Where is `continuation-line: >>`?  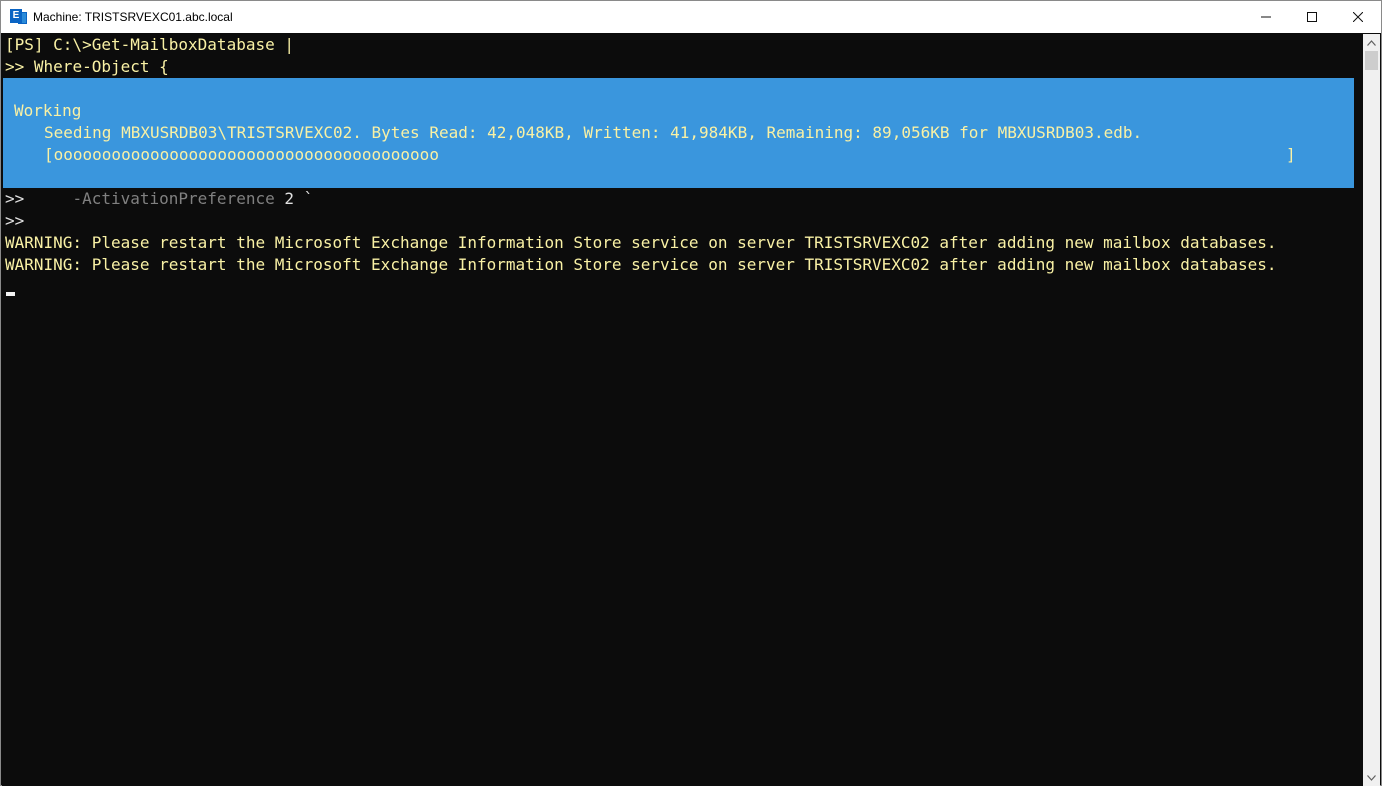
continuation-line: >> is located at coordinates (15, 220).